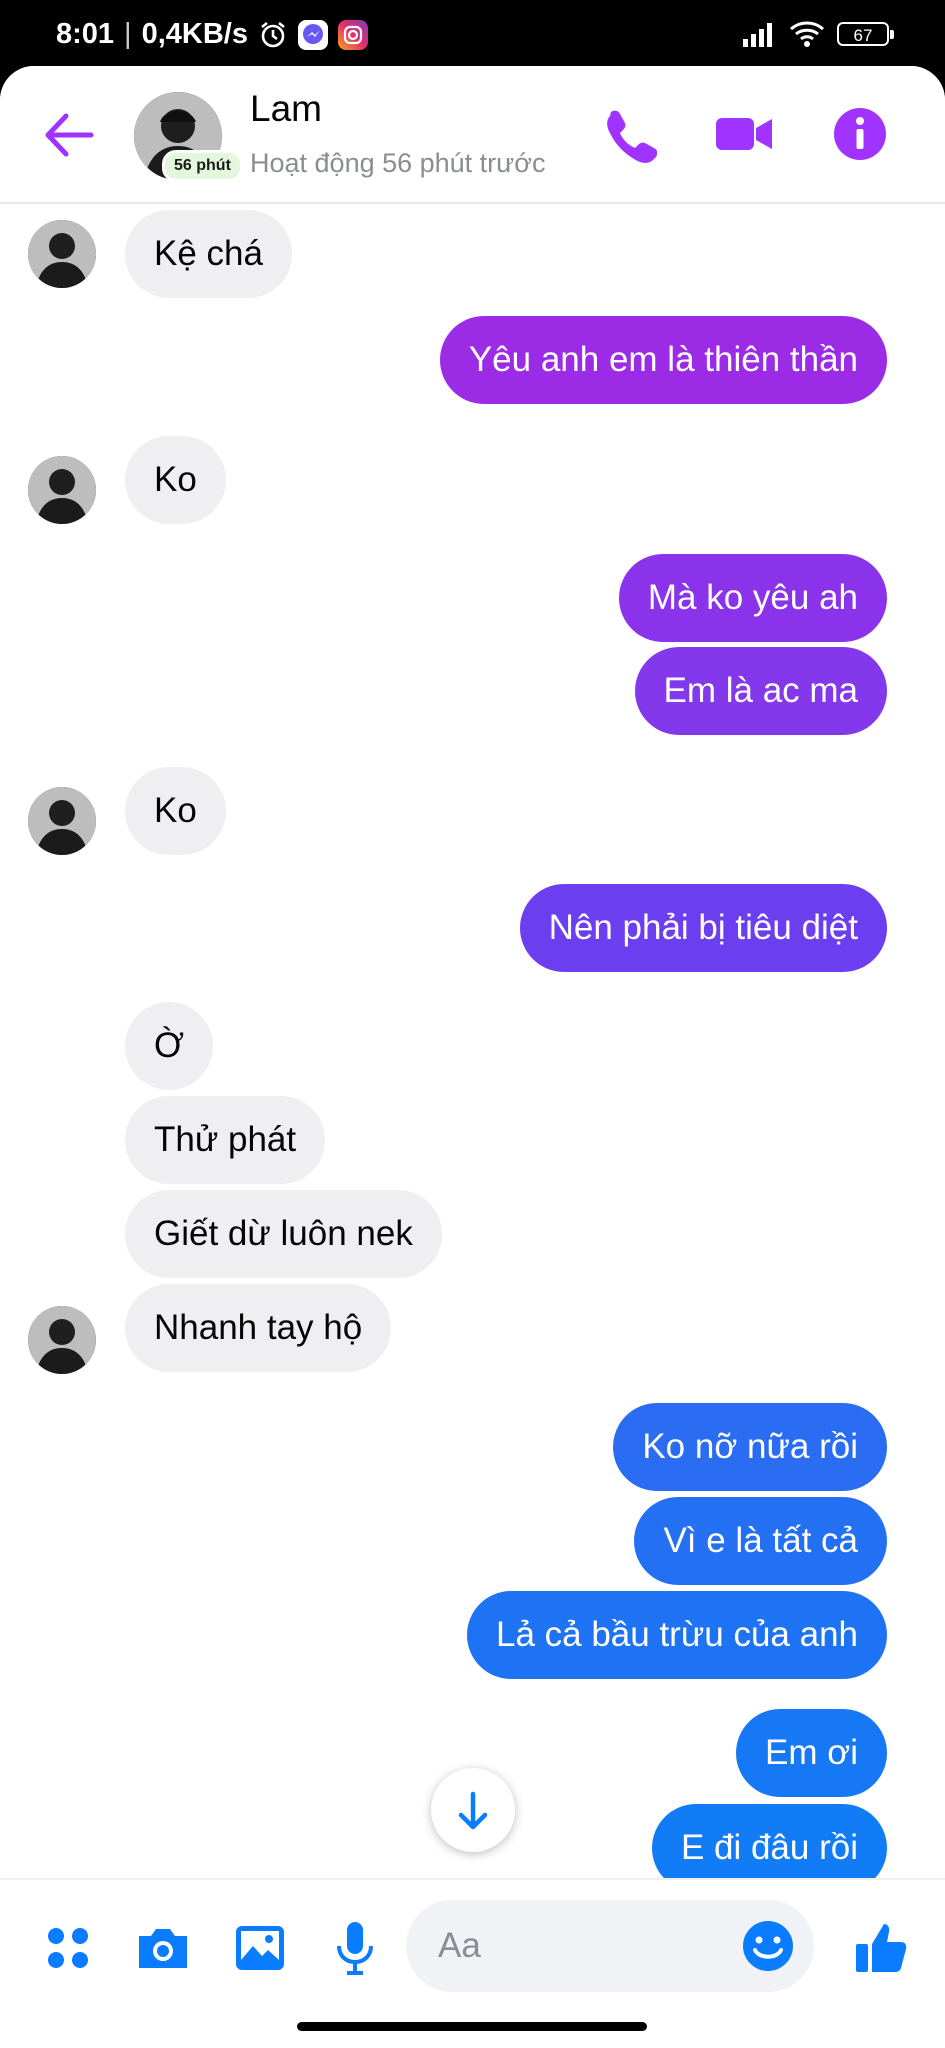  What do you see at coordinates (752, 598) in the screenshot?
I see `message-bubble-sent: Mà ko yêu ah` at bounding box center [752, 598].